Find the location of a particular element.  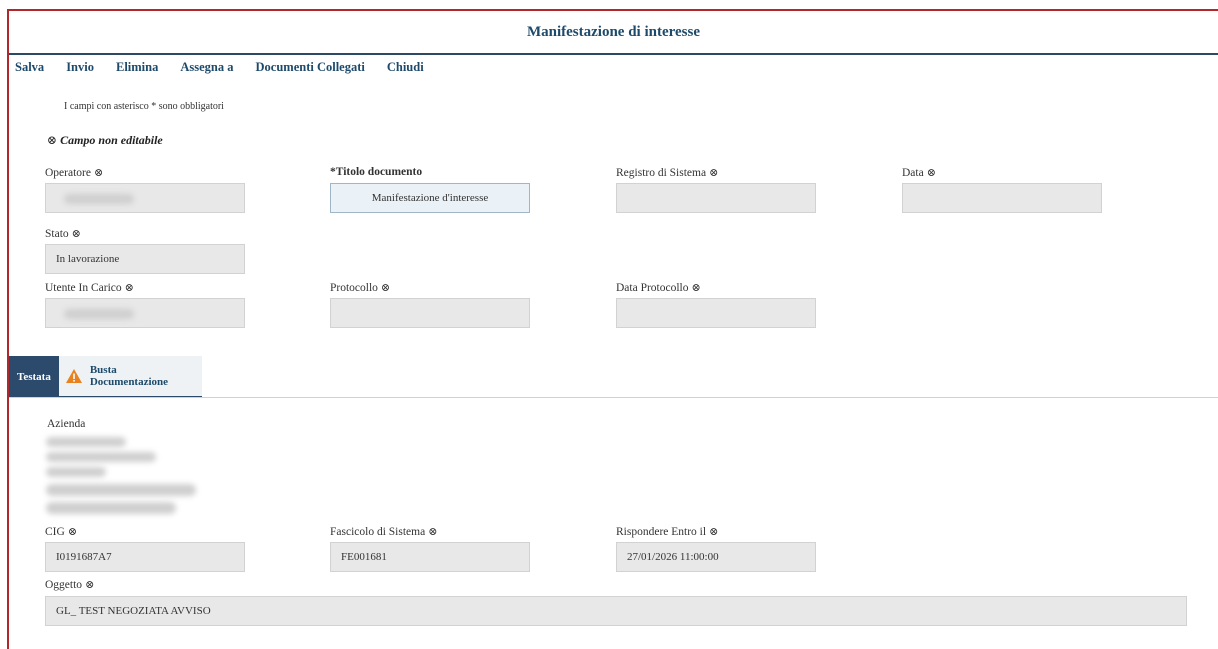

operatore-label: Operatore ⊗ is located at coordinates (74, 173).